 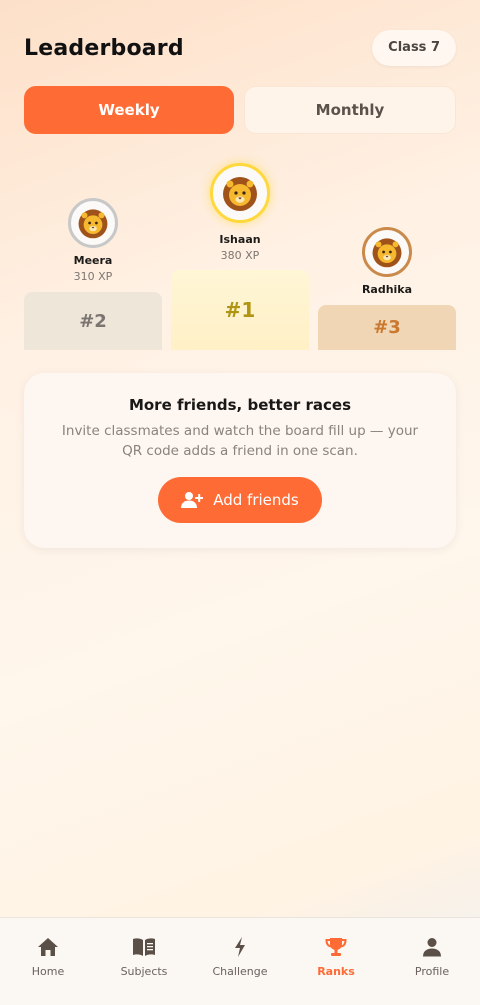 What do you see at coordinates (336, 961) in the screenshot?
I see `nav-ranks: Ranks` at bounding box center [336, 961].